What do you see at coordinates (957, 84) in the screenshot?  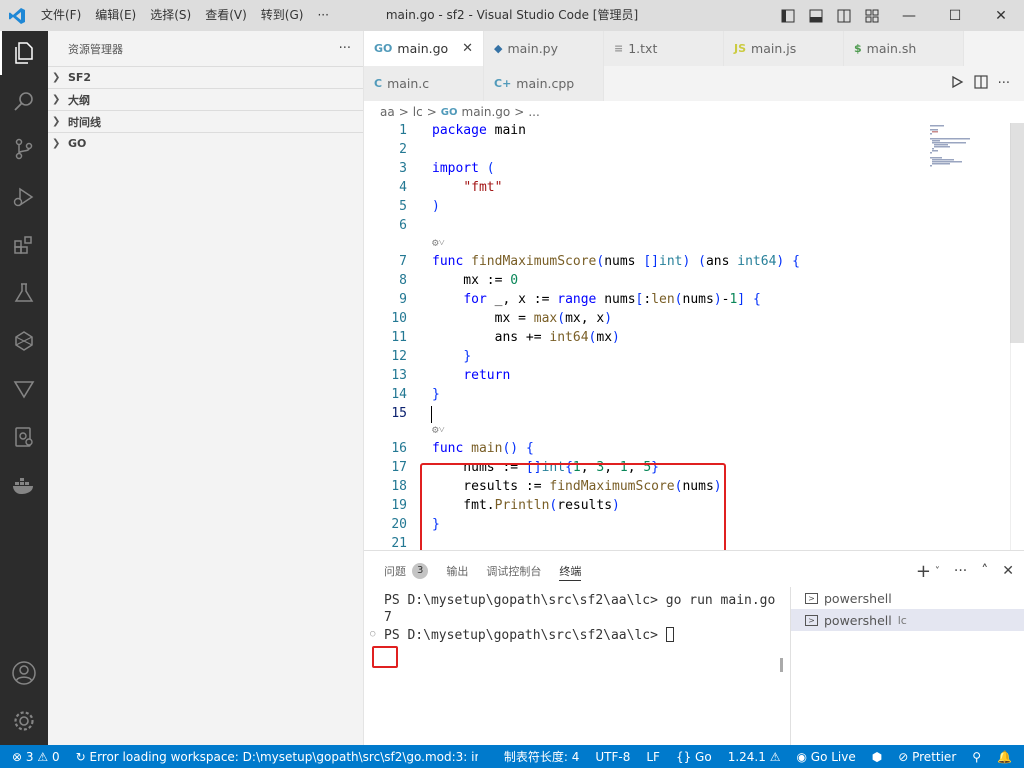 I see `run-play-icon` at bounding box center [957, 84].